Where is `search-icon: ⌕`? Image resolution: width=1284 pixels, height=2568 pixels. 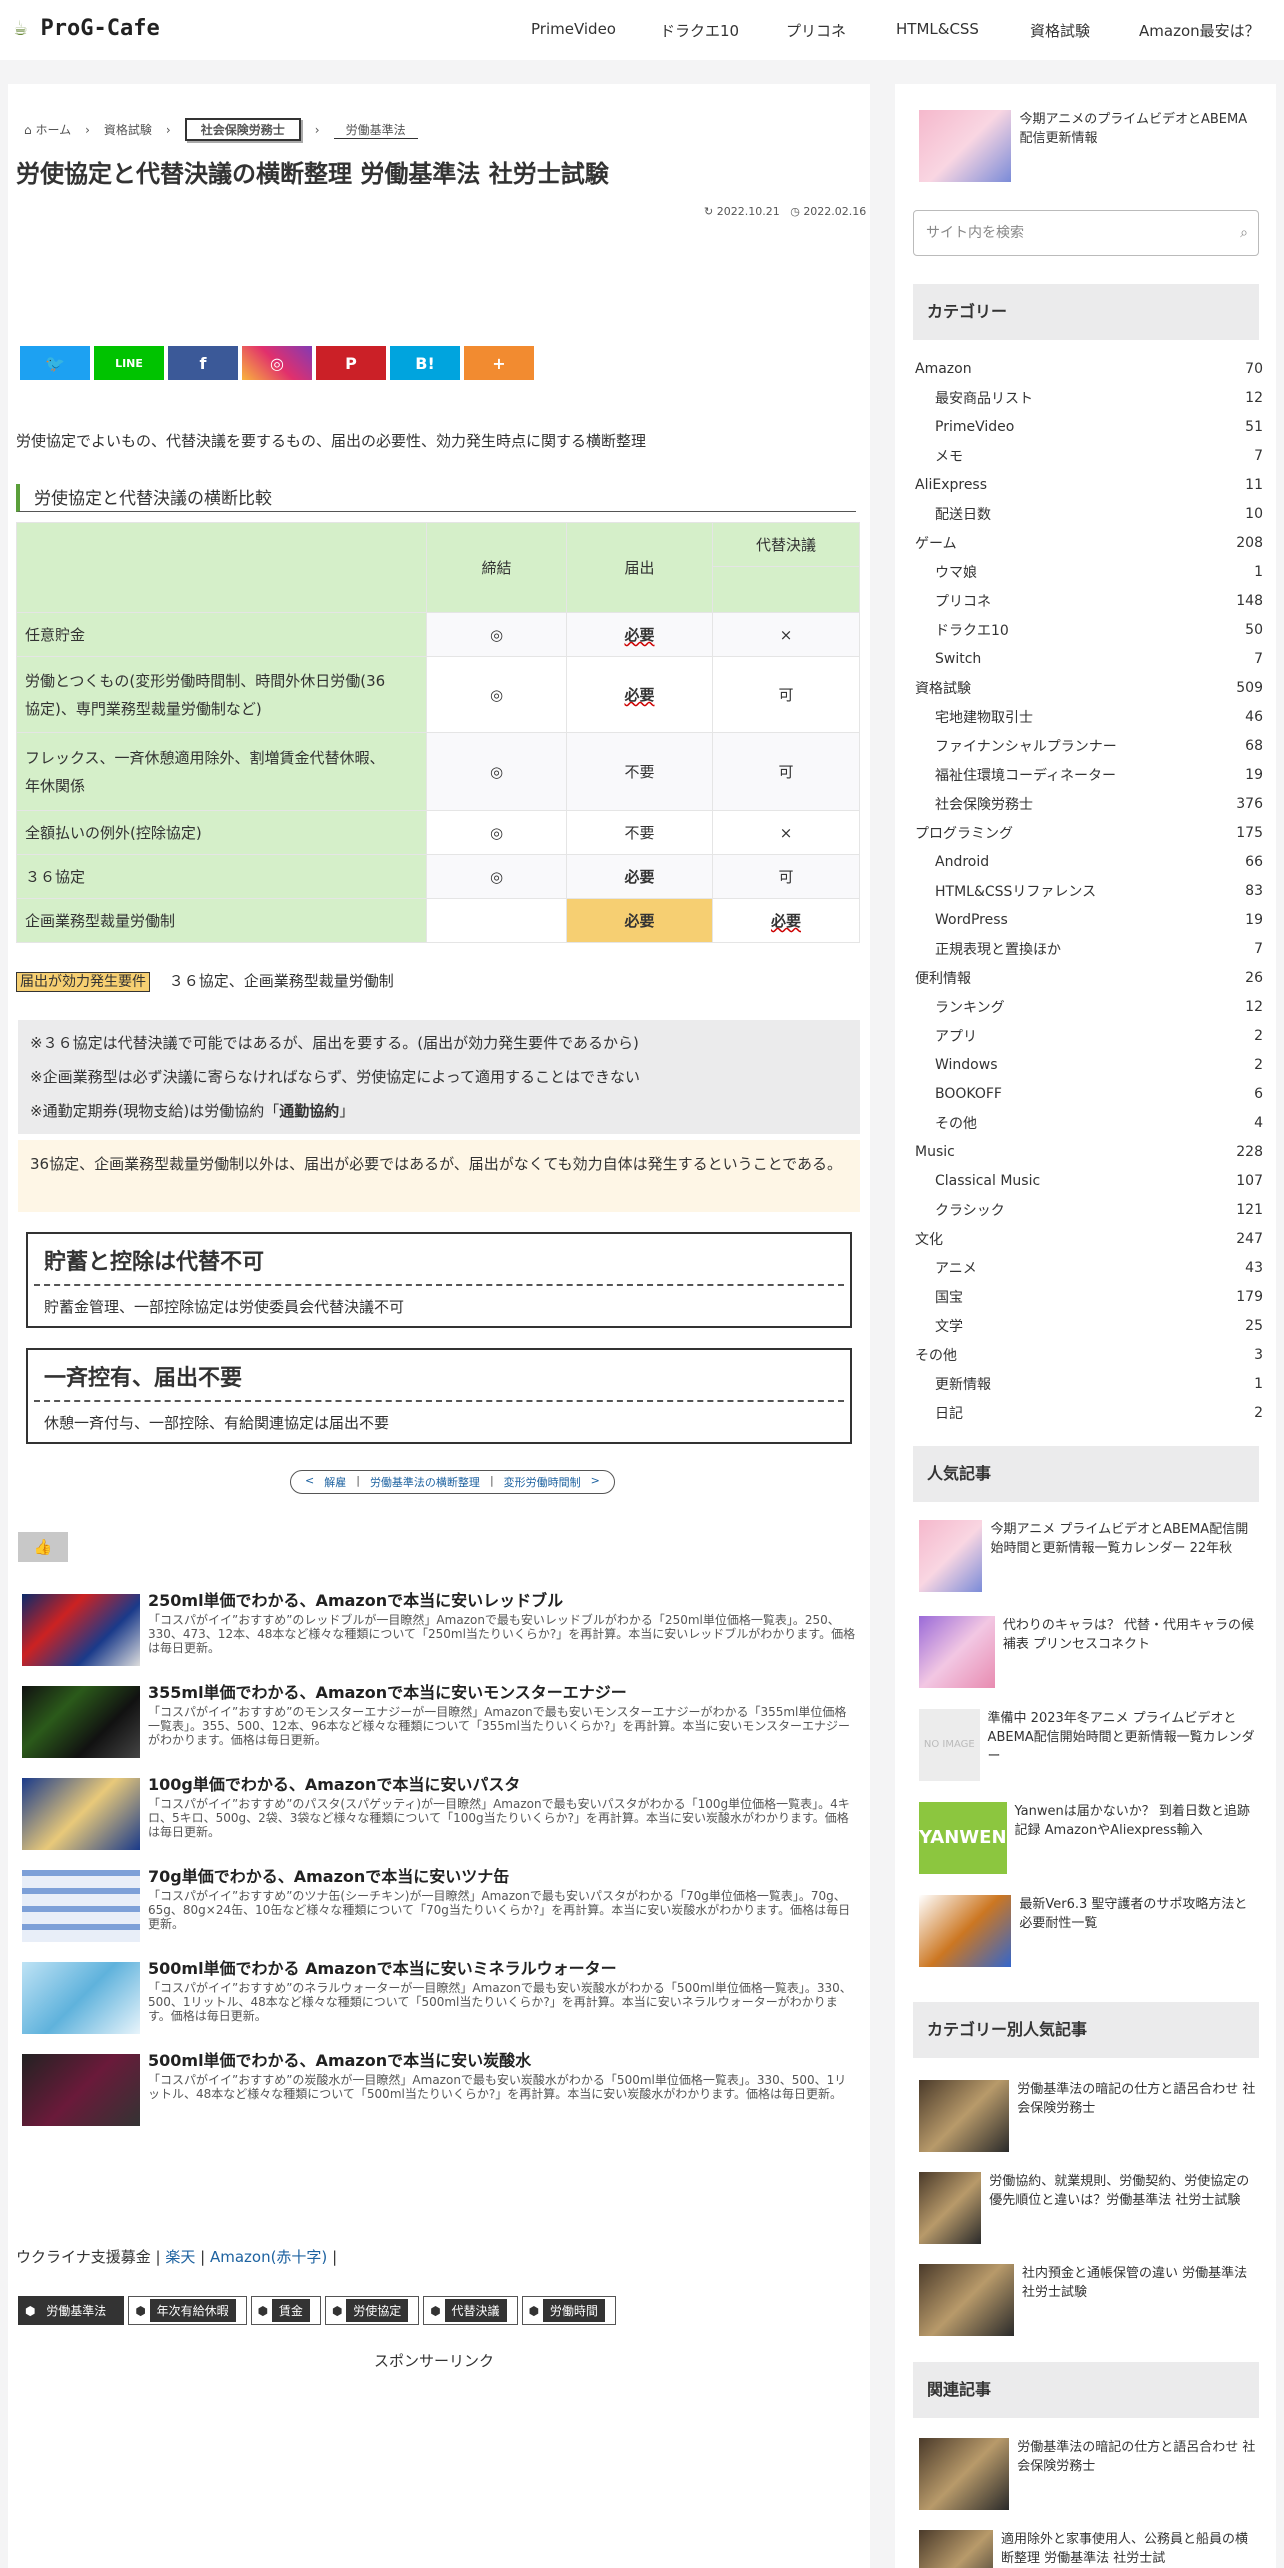
search-icon: ⌕ is located at coordinates (1244, 233).